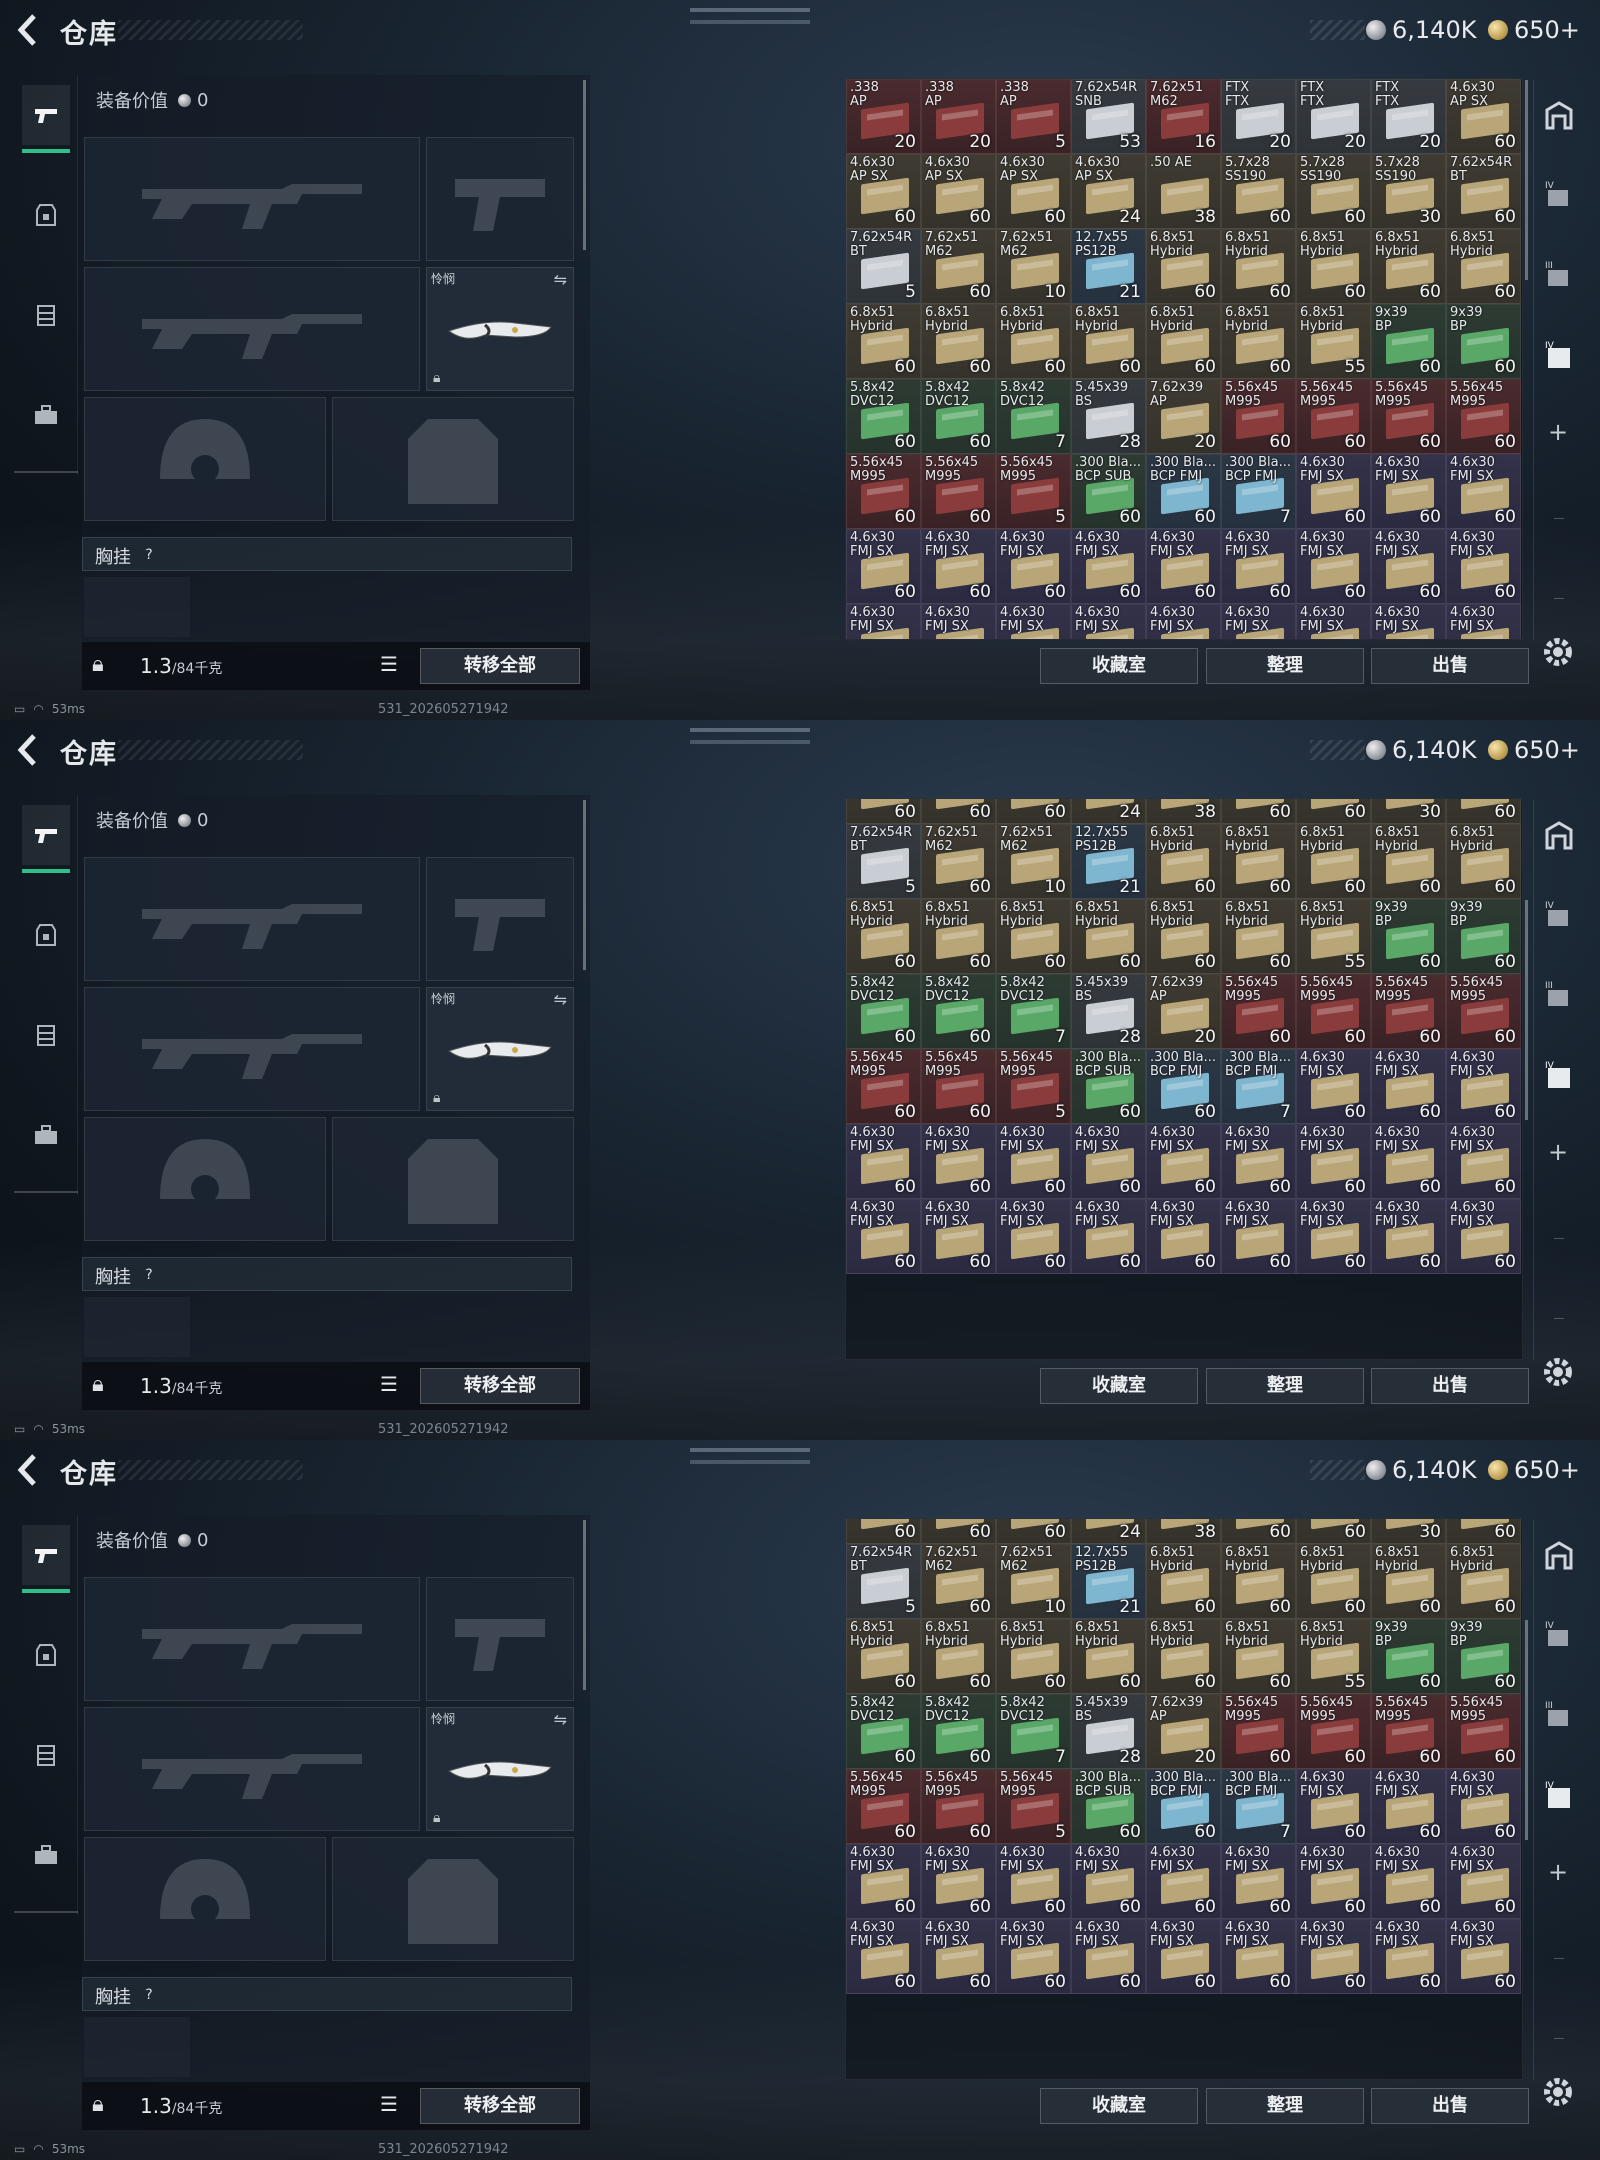 The height and width of the screenshot is (2160, 1600). I want to click on container-tab-4-icon: IV, so click(1559, 915).